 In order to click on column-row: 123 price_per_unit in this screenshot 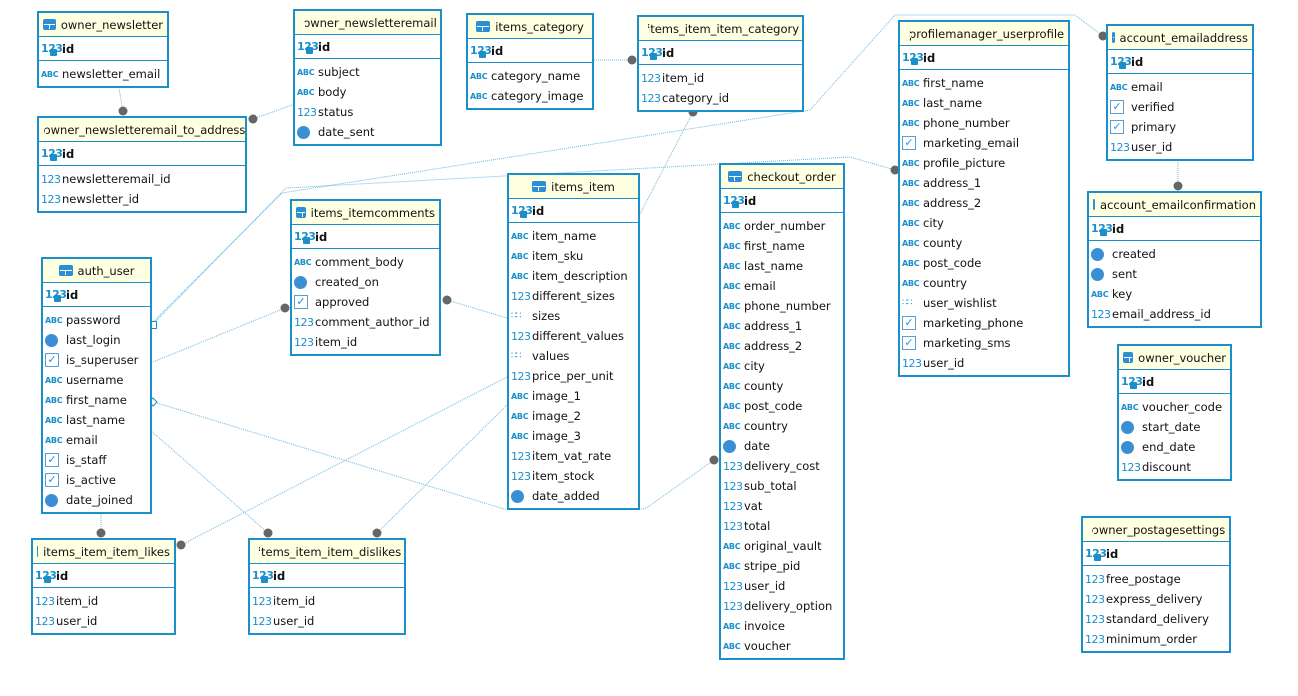, I will do `click(573, 376)`.